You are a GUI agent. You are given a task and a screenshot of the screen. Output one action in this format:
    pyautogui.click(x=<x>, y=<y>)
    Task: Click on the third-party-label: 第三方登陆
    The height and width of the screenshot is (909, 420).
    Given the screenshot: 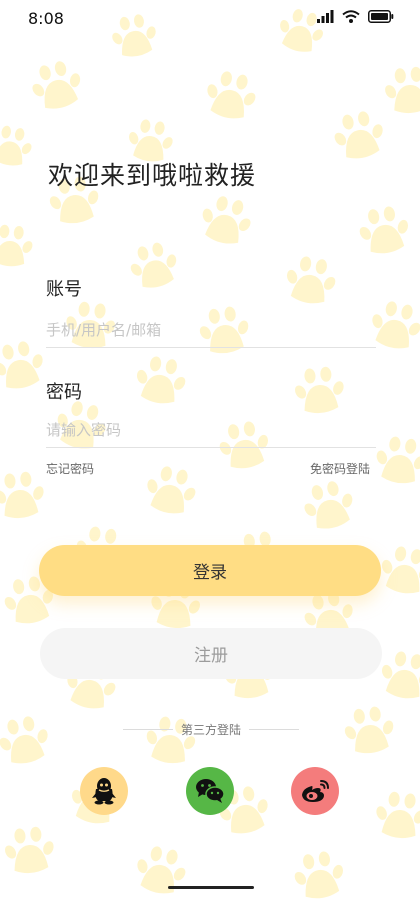 What is the action you would take?
    pyautogui.click(x=211, y=729)
    